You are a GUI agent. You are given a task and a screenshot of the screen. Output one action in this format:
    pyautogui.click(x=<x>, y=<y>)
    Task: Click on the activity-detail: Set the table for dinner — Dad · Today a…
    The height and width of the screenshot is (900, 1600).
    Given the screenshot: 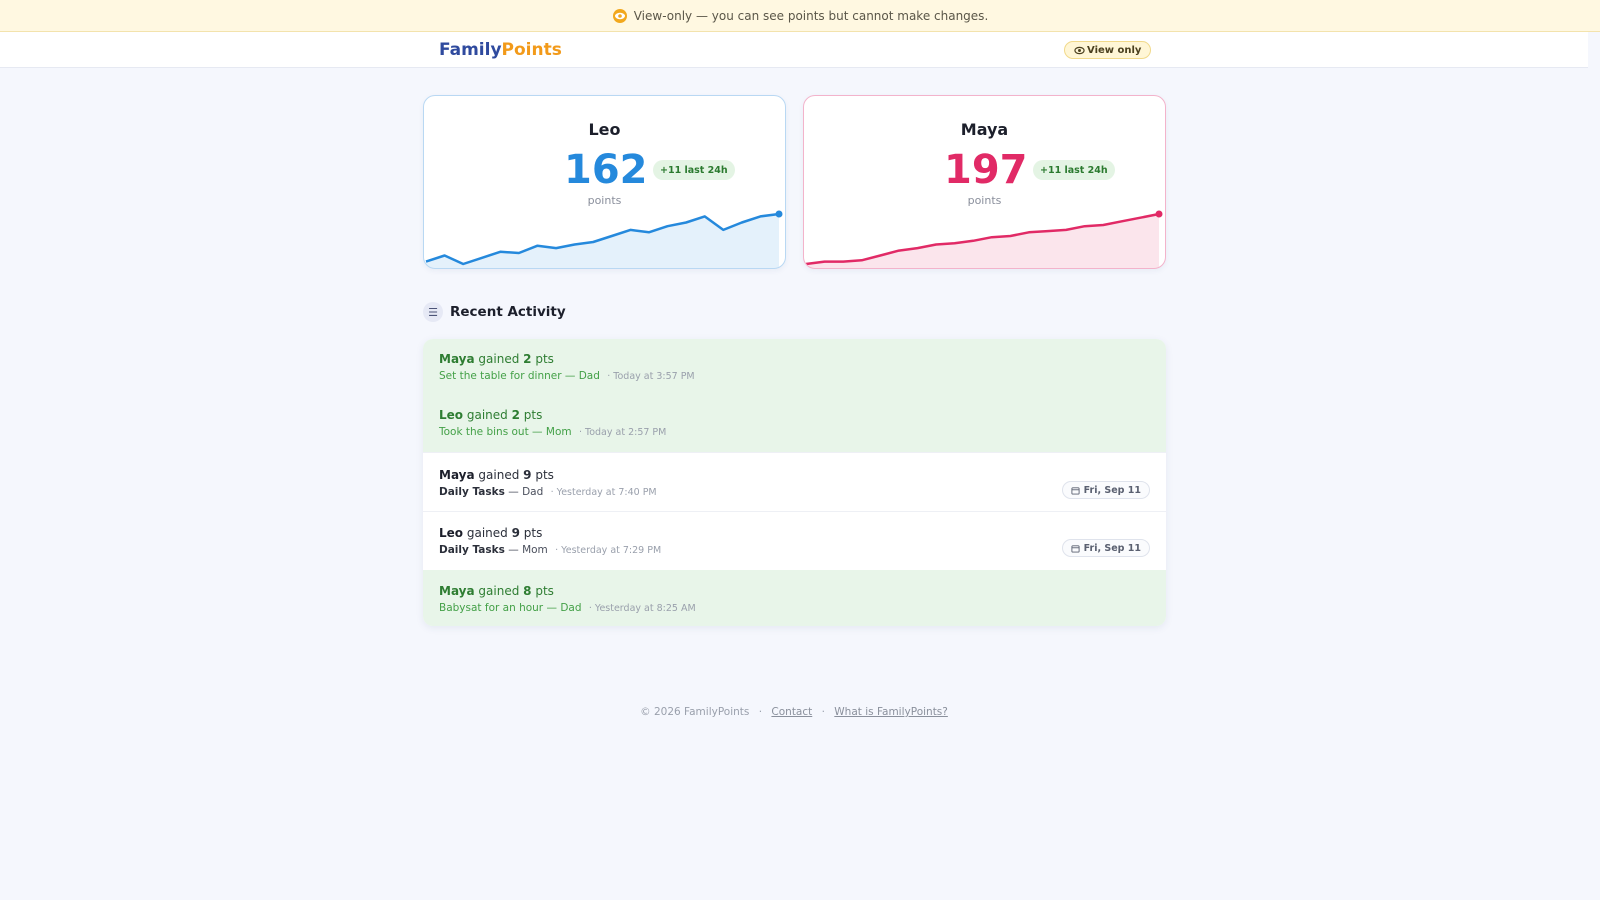 What is the action you would take?
    pyautogui.click(x=567, y=376)
    